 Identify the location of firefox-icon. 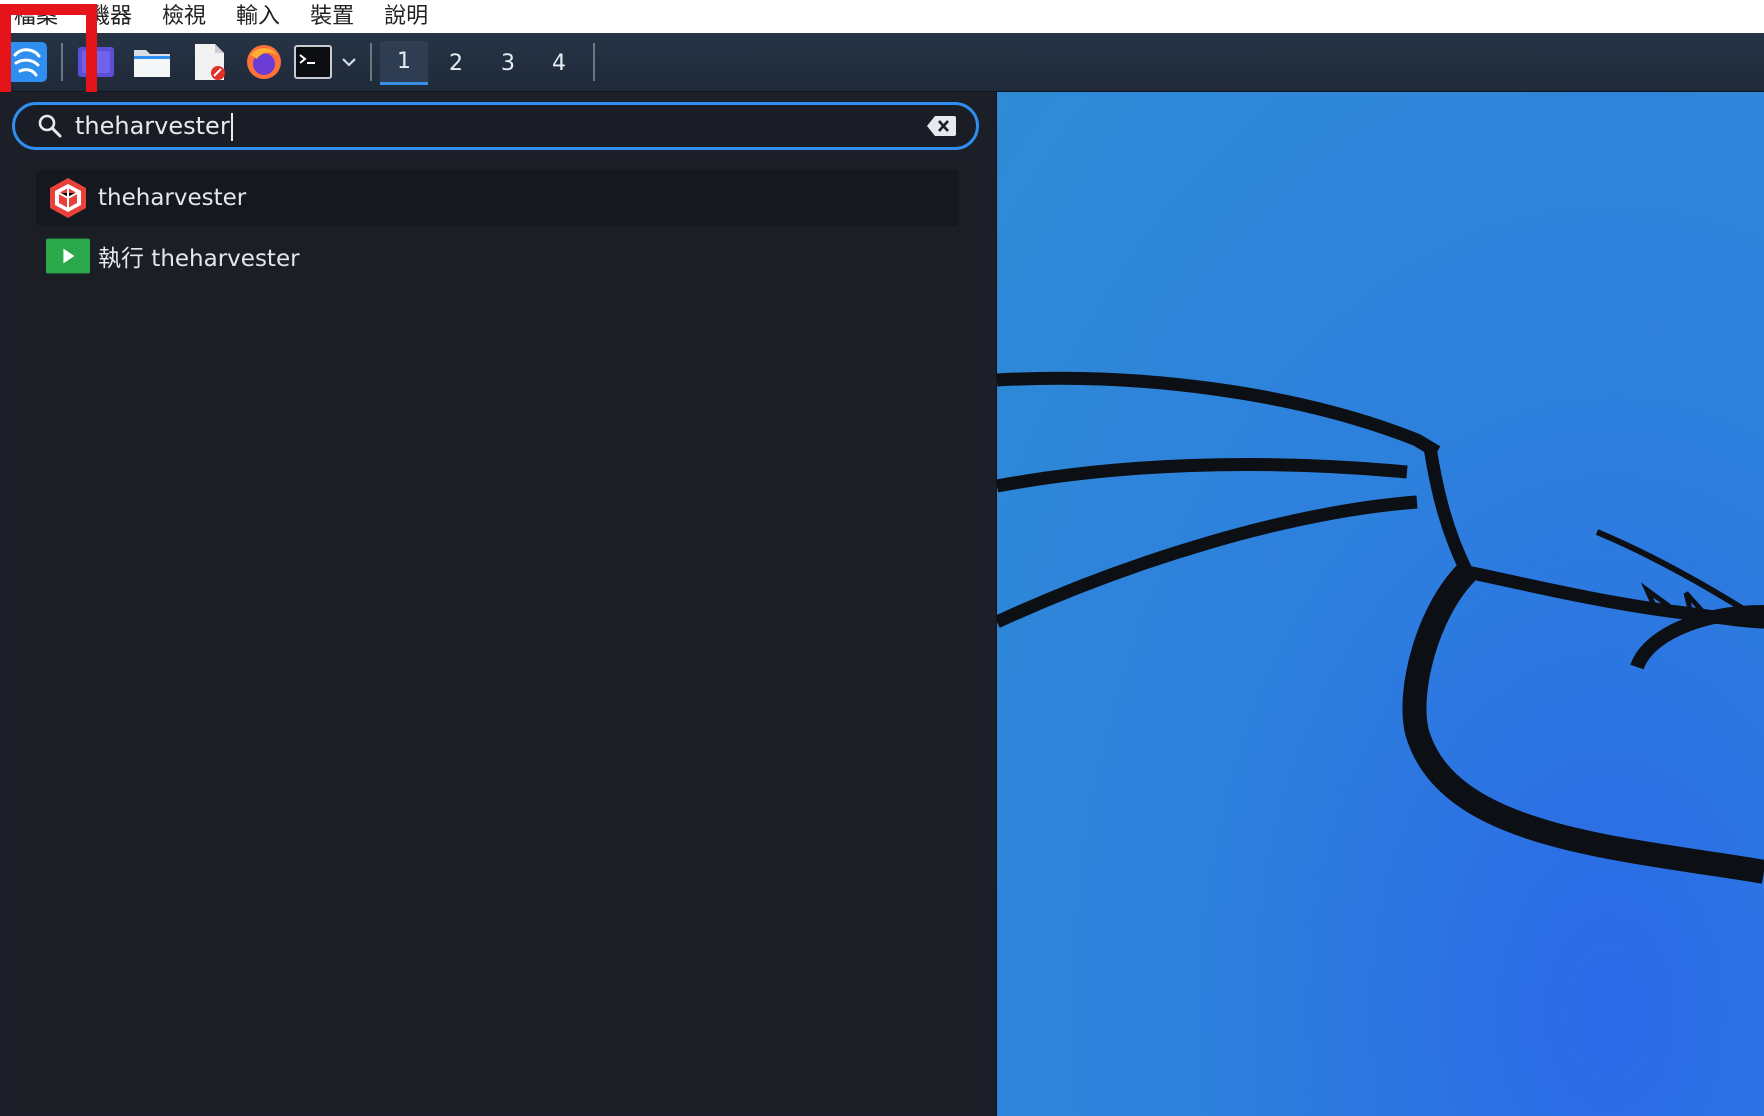
(264, 62).